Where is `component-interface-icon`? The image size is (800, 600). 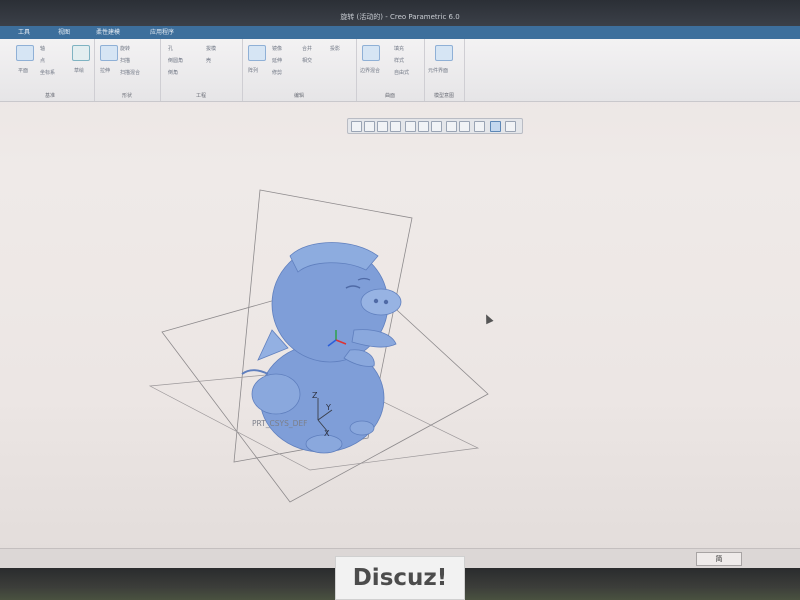 component-interface-icon is located at coordinates (444, 53).